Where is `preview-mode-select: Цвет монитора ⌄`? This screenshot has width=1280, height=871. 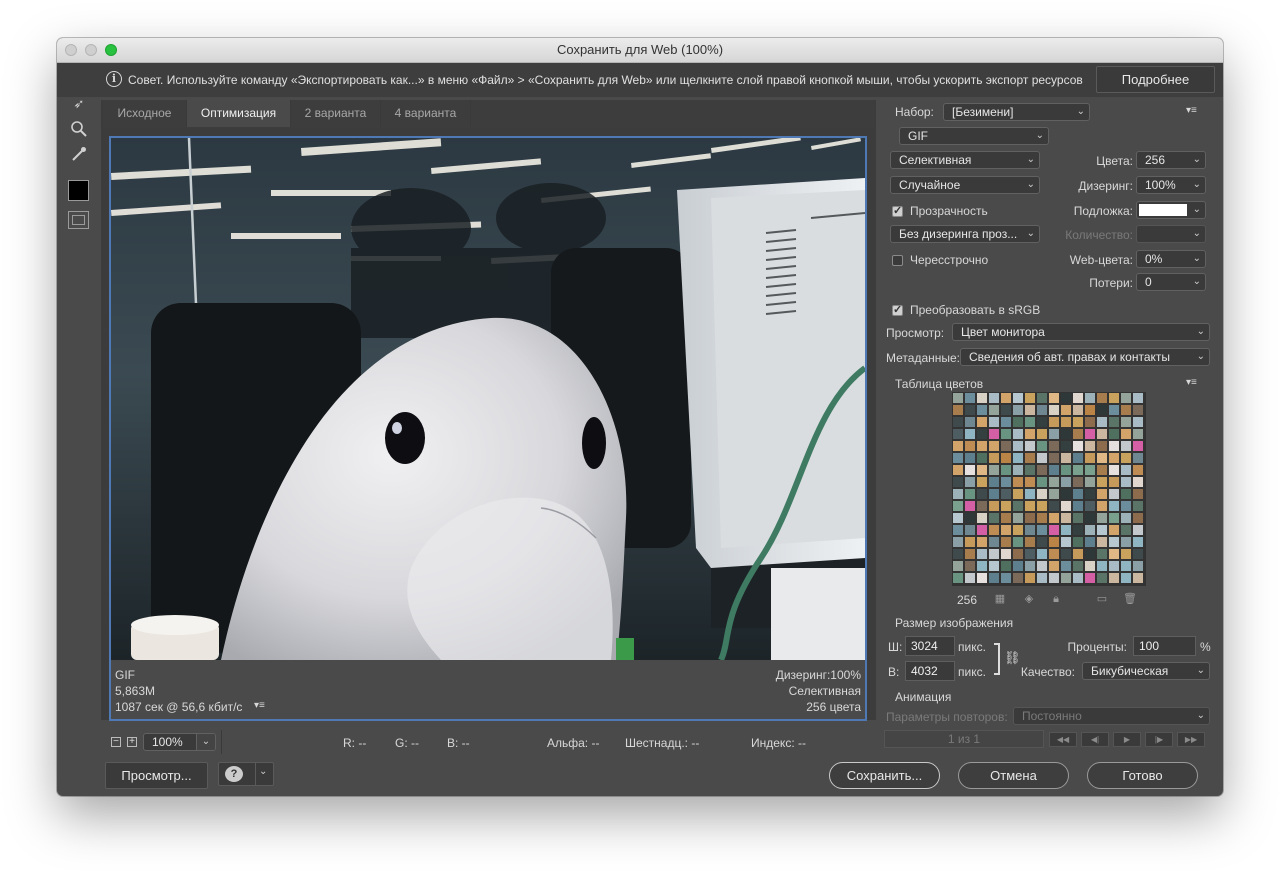
preview-mode-select: Цвет монитора ⌄ is located at coordinates (1081, 332).